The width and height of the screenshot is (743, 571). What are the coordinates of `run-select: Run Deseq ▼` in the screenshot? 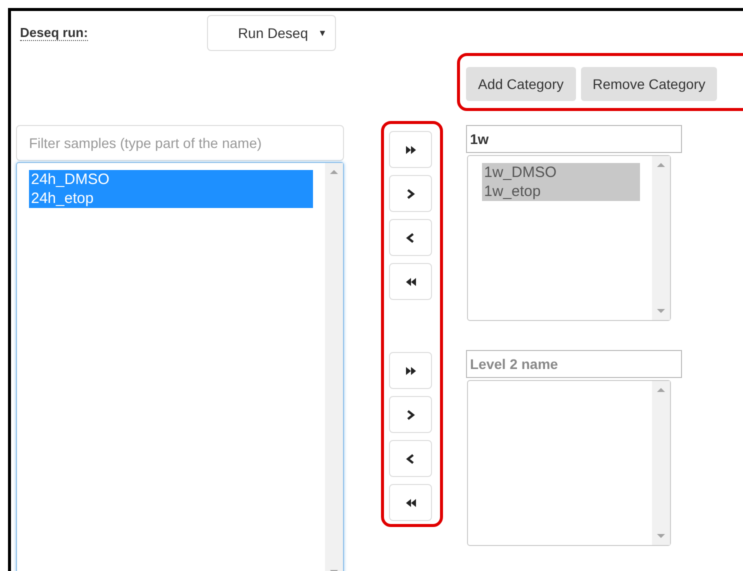 It's located at (271, 33).